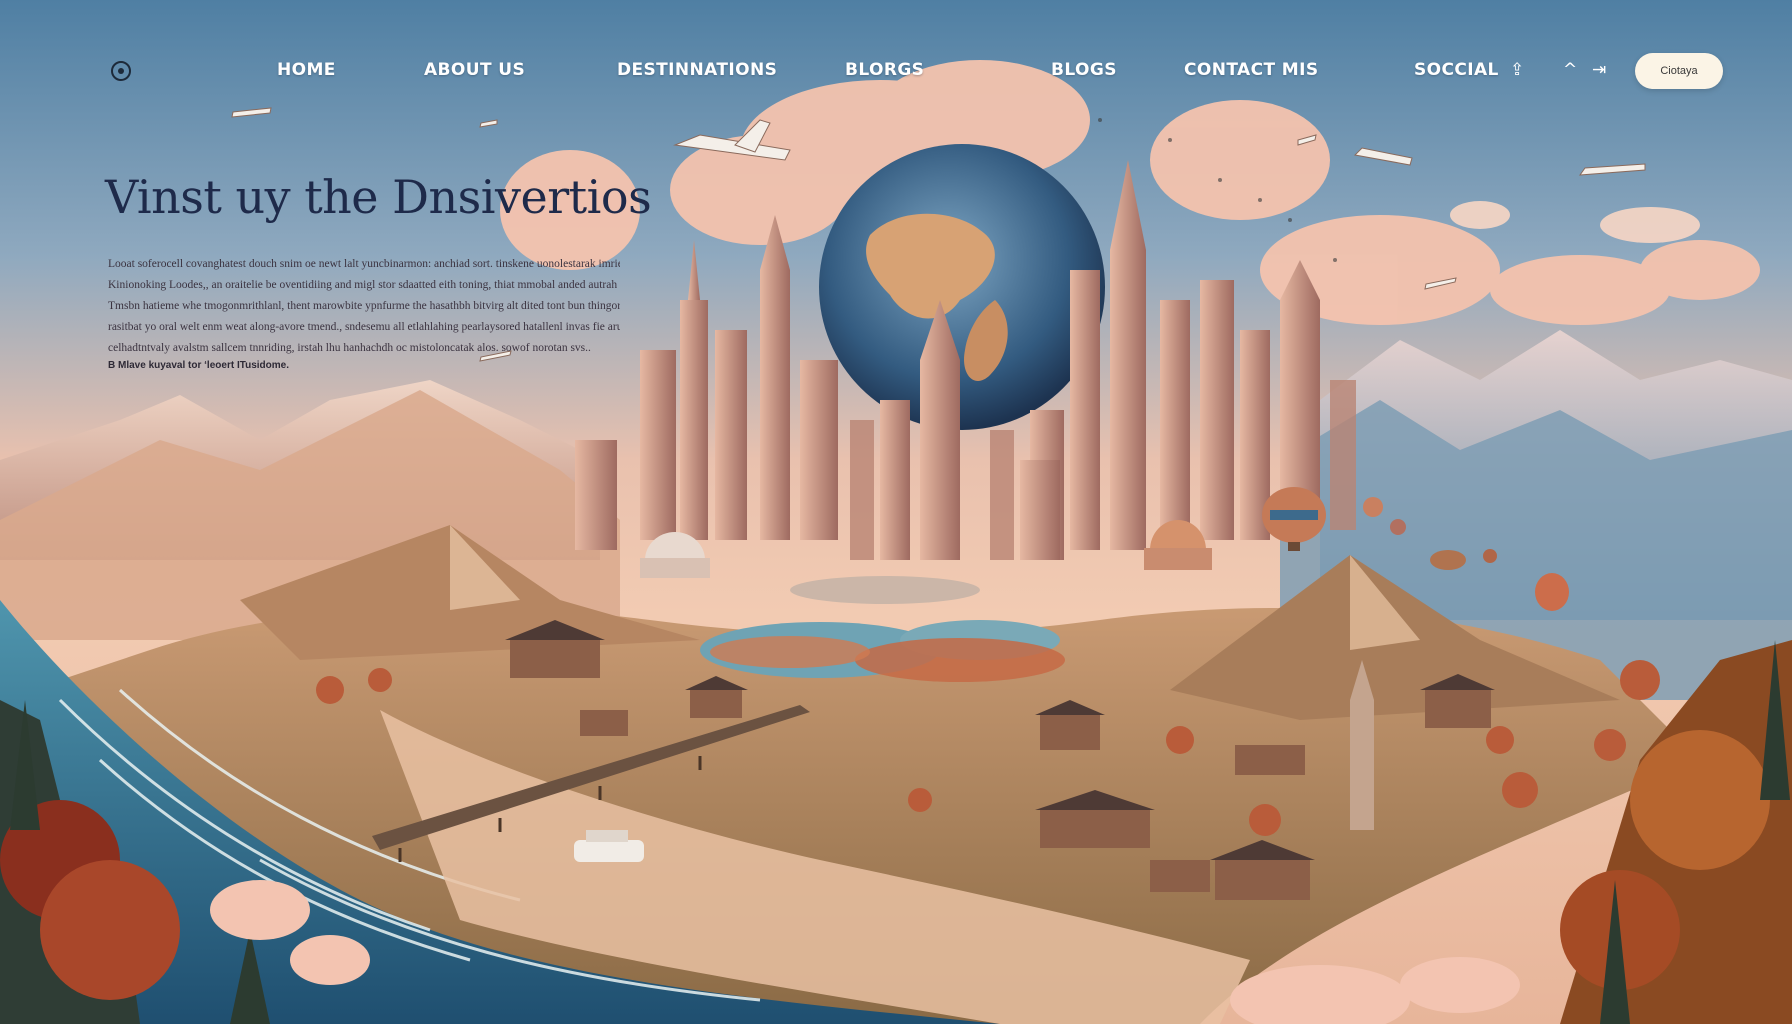  What do you see at coordinates (198, 365) in the screenshot?
I see `hero-link: B Mlave kuyaval tor ‘leoert ITusidome.` at bounding box center [198, 365].